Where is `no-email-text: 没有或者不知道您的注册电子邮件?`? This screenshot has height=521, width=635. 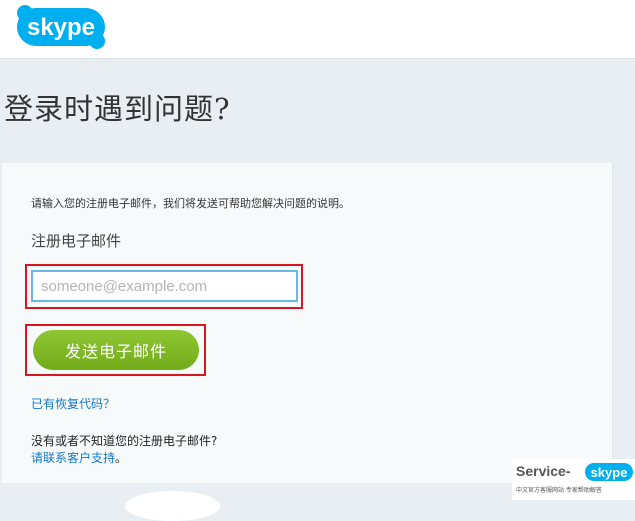
no-email-text: 没有或者不知道您的注册电子邮件? is located at coordinates (124, 441).